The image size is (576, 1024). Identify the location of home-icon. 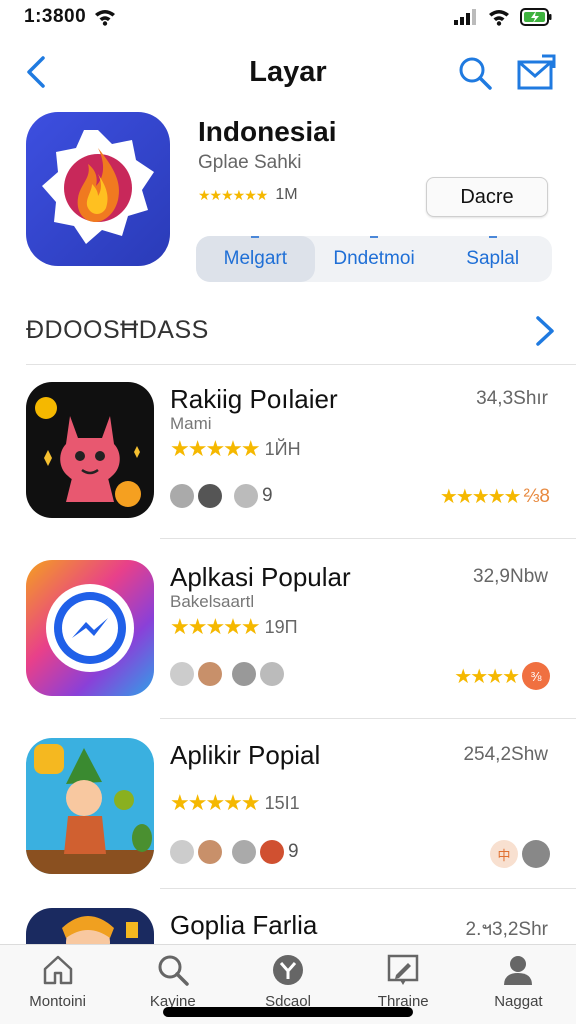
(57, 970).